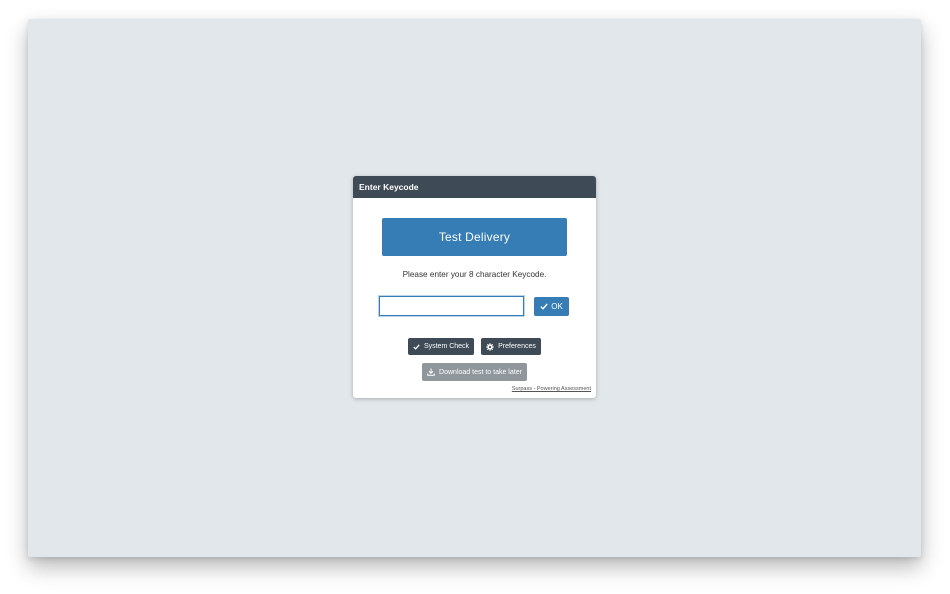 This screenshot has height=594, width=950. I want to click on dialog-title: Enter Keycode, so click(474, 187).